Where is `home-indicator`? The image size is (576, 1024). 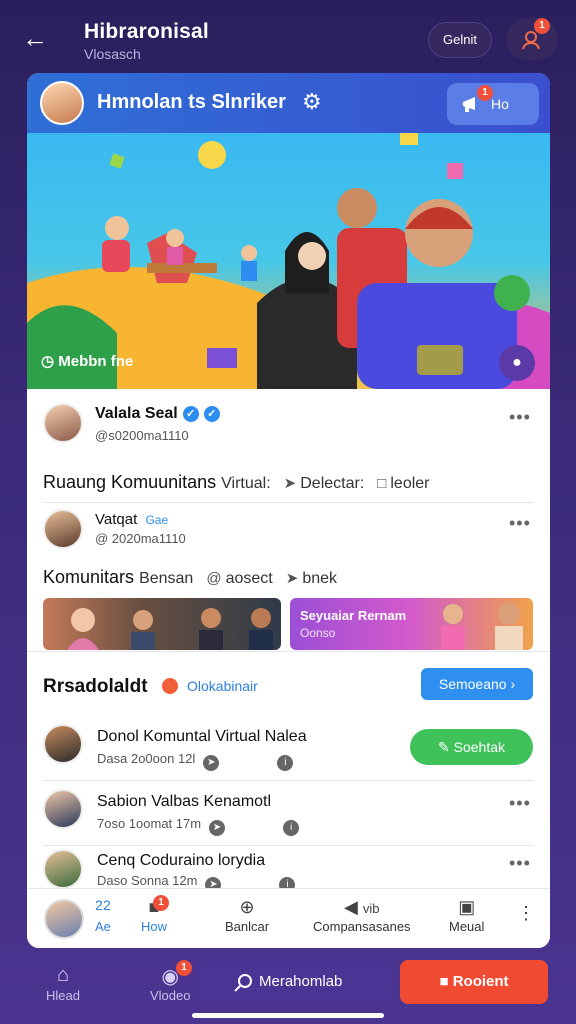 home-indicator is located at coordinates (288, 1015).